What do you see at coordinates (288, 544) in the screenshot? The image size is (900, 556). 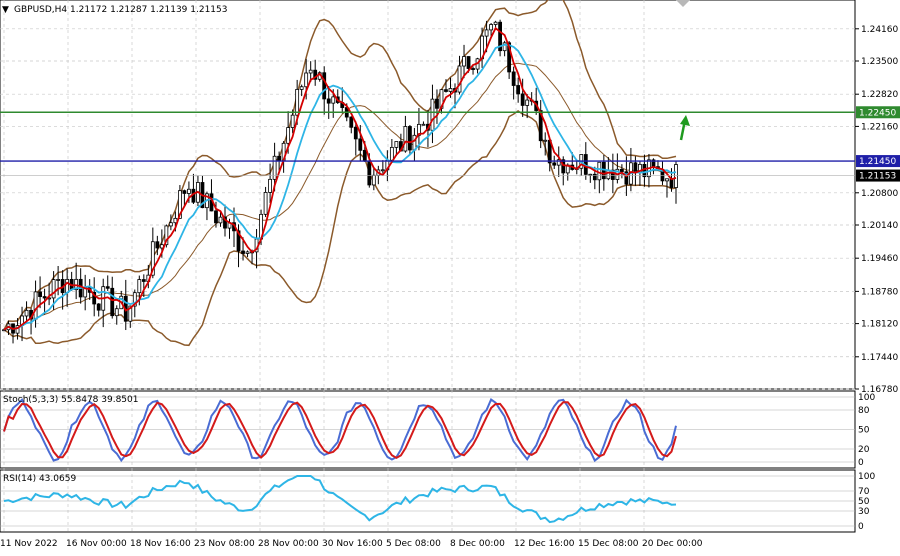 I see `time-label: 28 Nov 00:00` at bounding box center [288, 544].